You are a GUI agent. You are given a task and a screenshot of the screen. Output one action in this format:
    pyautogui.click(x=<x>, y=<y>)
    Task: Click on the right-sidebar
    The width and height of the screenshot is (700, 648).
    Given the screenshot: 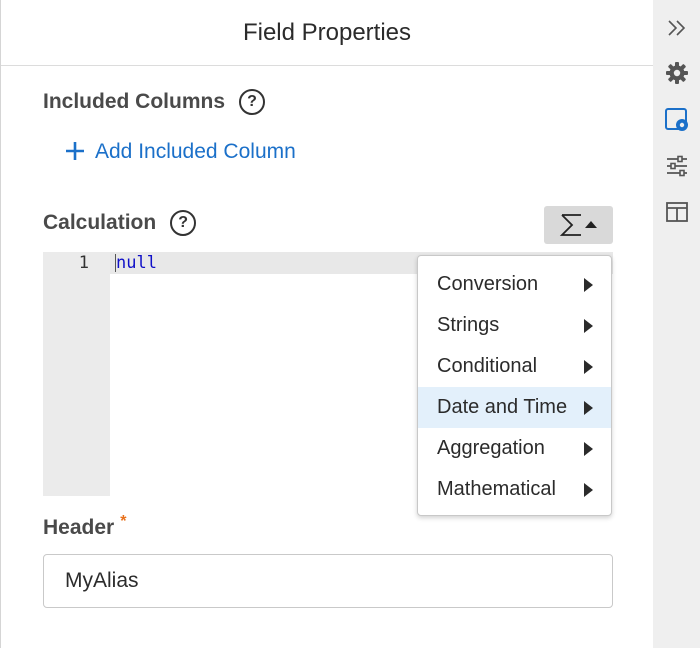 What is the action you would take?
    pyautogui.click(x=676, y=324)
    